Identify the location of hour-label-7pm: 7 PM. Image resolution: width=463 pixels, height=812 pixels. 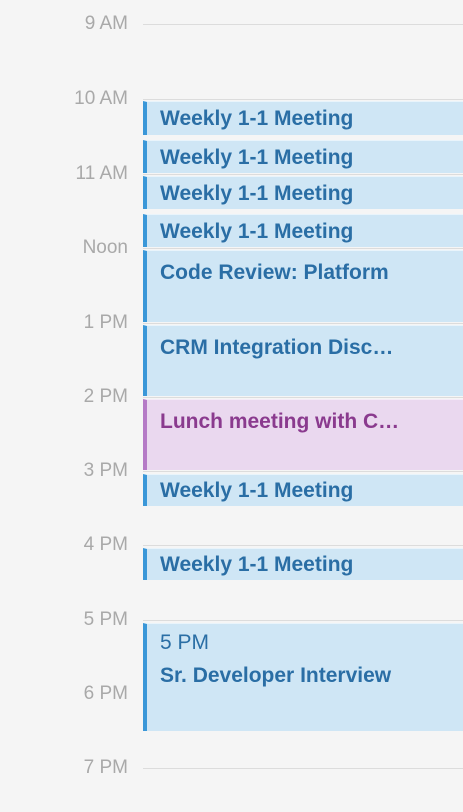
(105, 767).